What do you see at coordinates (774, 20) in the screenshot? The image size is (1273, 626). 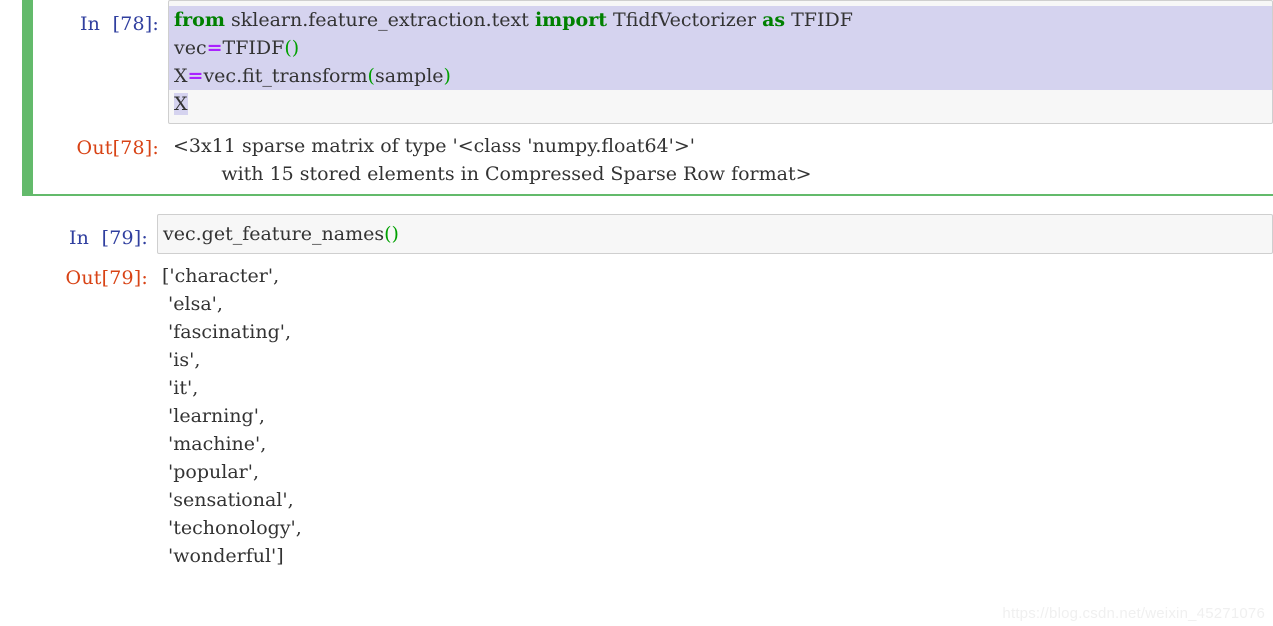 I see `code-token-keyword: as` at bounding box center [774, 20].